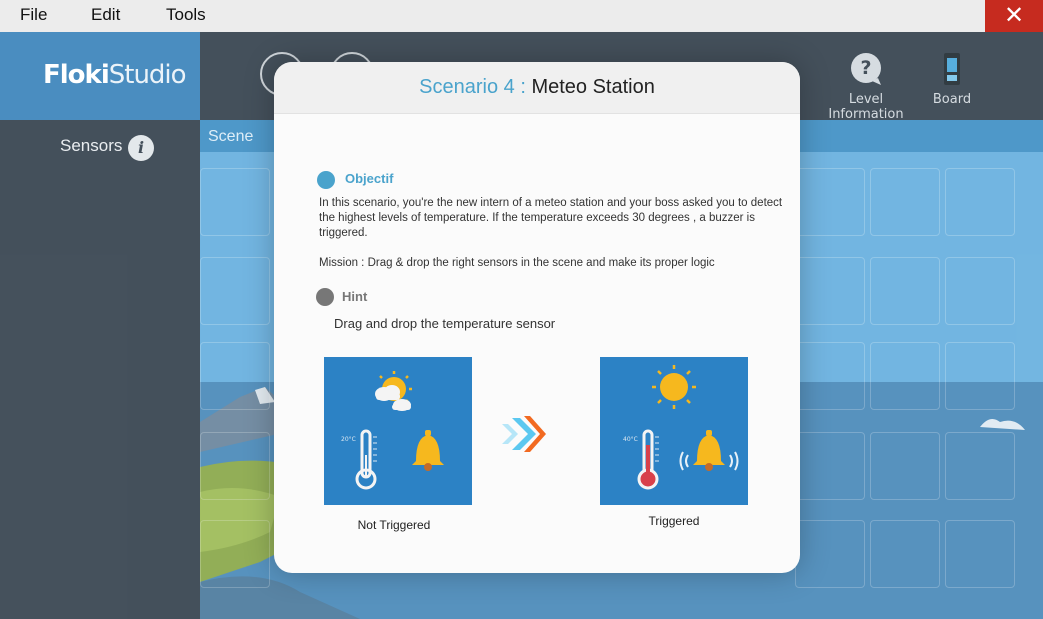 The height and width of the screenshot is (619, 1043). Describe the element at coordinates (76, 75) in the screenshot. I see `logo-bold: Floki` at that location.